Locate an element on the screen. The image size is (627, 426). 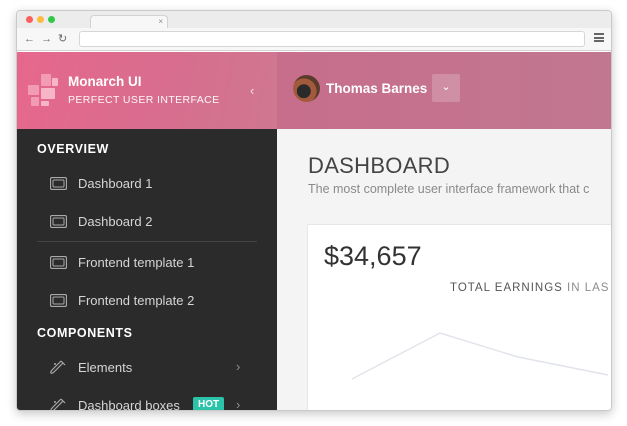
user-dropdown-button: ⌄ is located at coordinates (446, 88).